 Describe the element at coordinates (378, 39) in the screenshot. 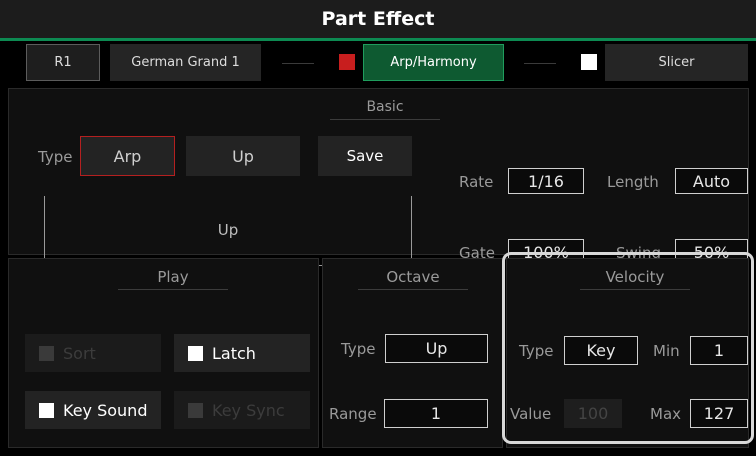

I see `title-divider` at that location.